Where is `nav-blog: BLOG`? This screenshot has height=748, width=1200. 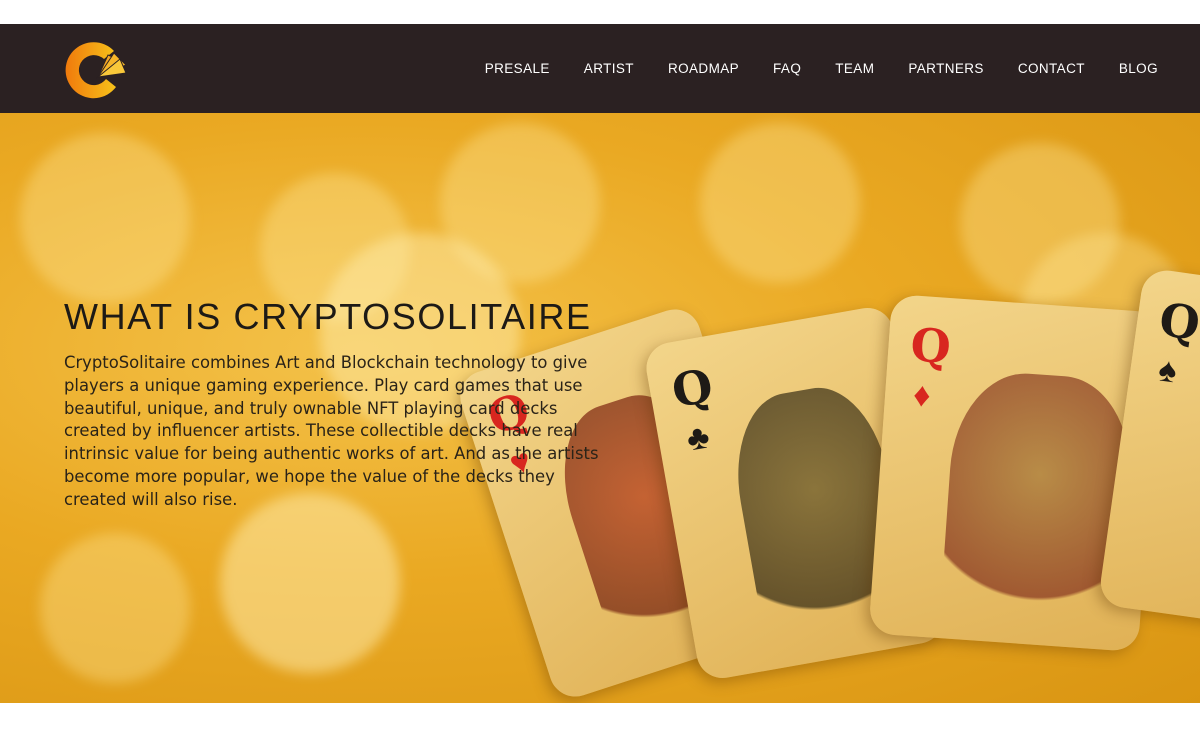
nav-blog: BLOG is located at coordinates (1138, 68).